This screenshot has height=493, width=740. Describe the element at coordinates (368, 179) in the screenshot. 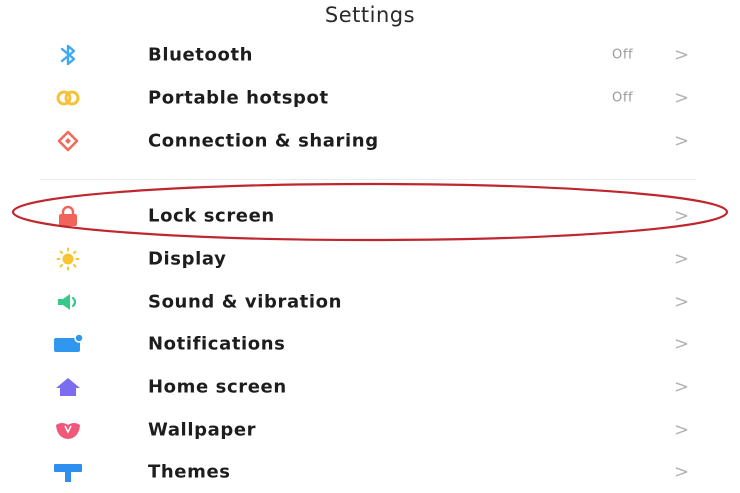

I see `section-divider` at that location.